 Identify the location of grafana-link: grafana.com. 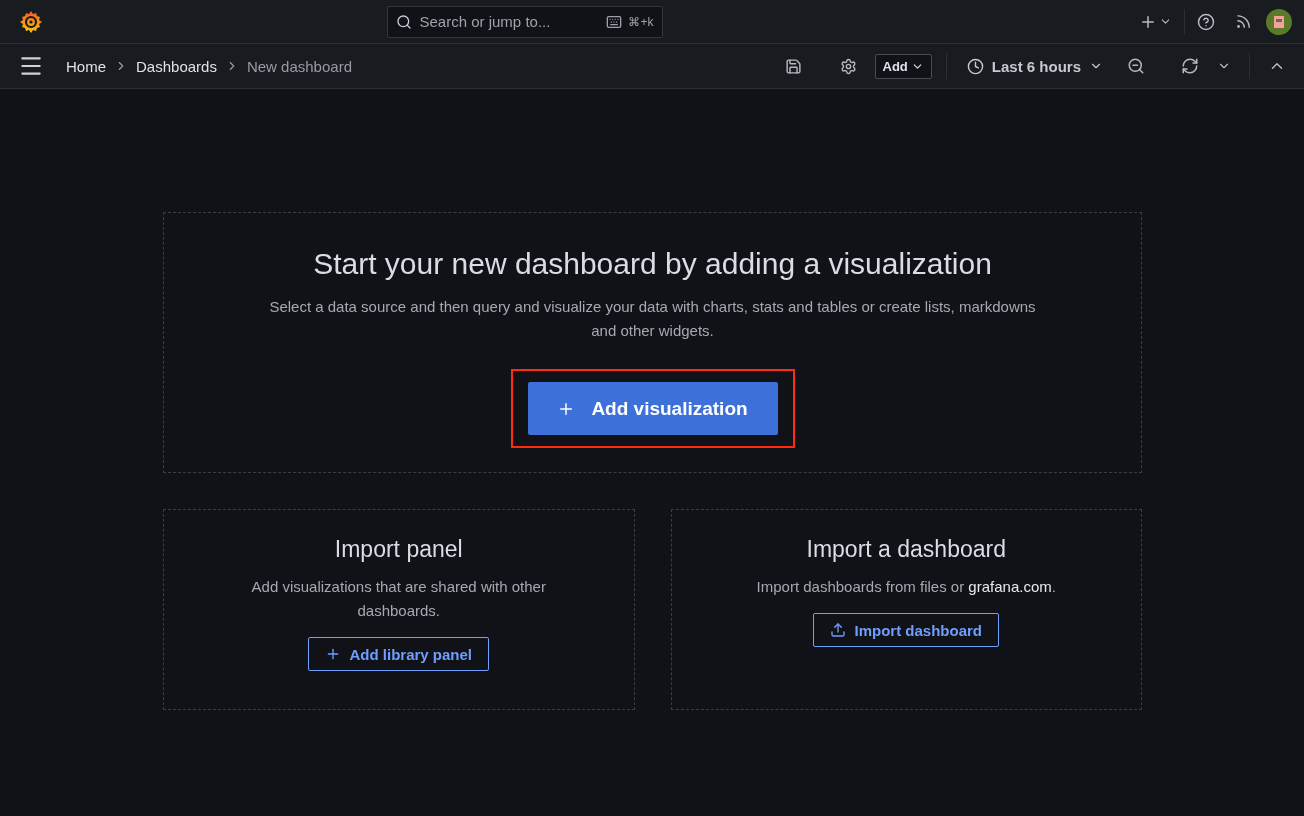
(1010, 586).